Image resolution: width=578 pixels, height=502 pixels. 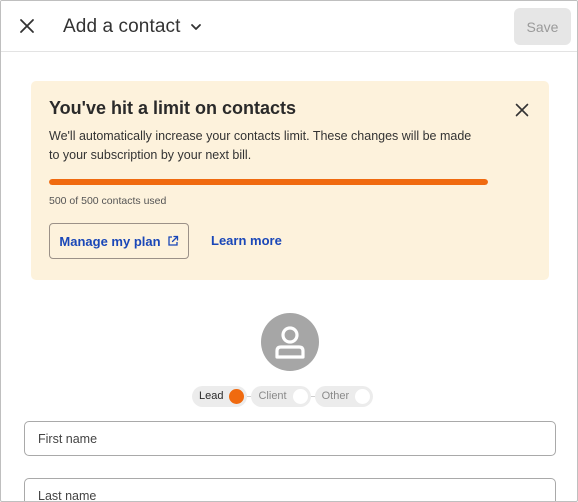 What do you see at coordinates (246, 240) in the screenshot?
I see `learn-more-link: Learn more` at bounding box center [246, 240].